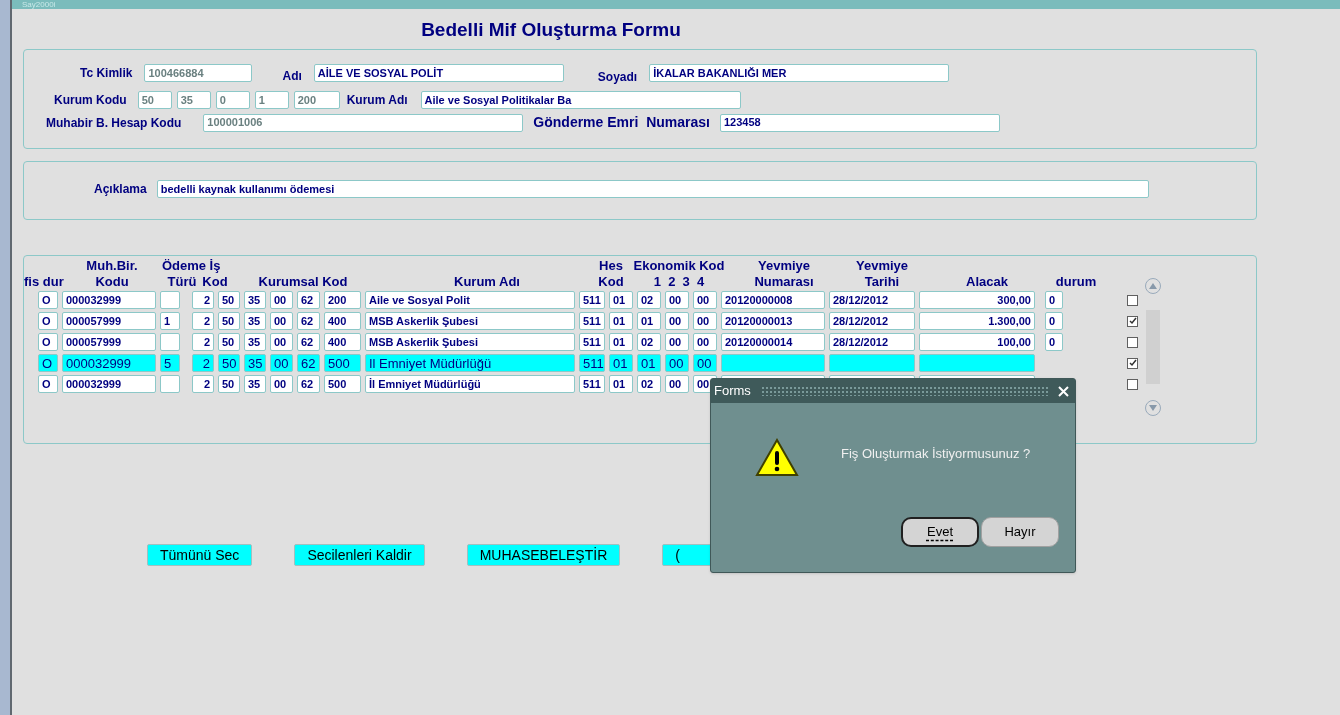  I want to click on text-field: AİLE VE SOSYAL POLİT, so click(438, 73).